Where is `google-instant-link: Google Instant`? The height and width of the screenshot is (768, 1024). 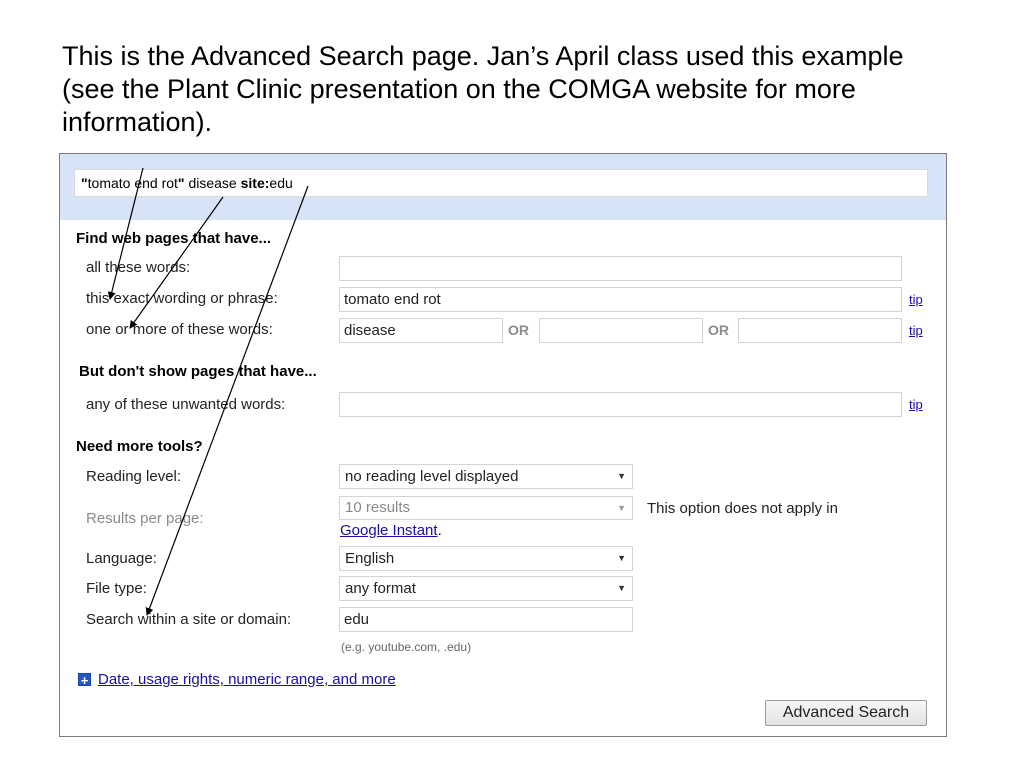
google-instant-link: Google Instant is located at coordinates (389, 530).